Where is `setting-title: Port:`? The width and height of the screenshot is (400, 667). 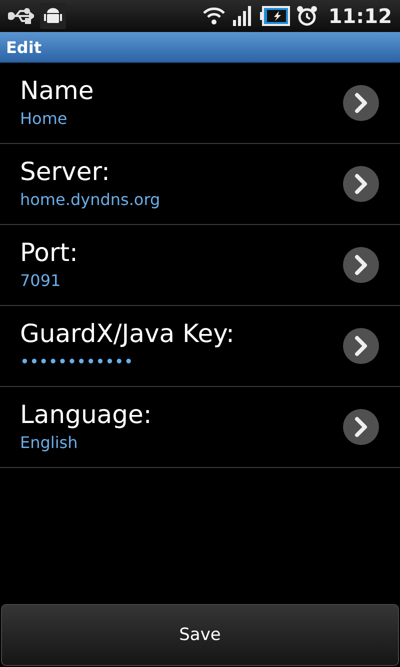
setting-title: Port: is located at coordinates (49, 253).